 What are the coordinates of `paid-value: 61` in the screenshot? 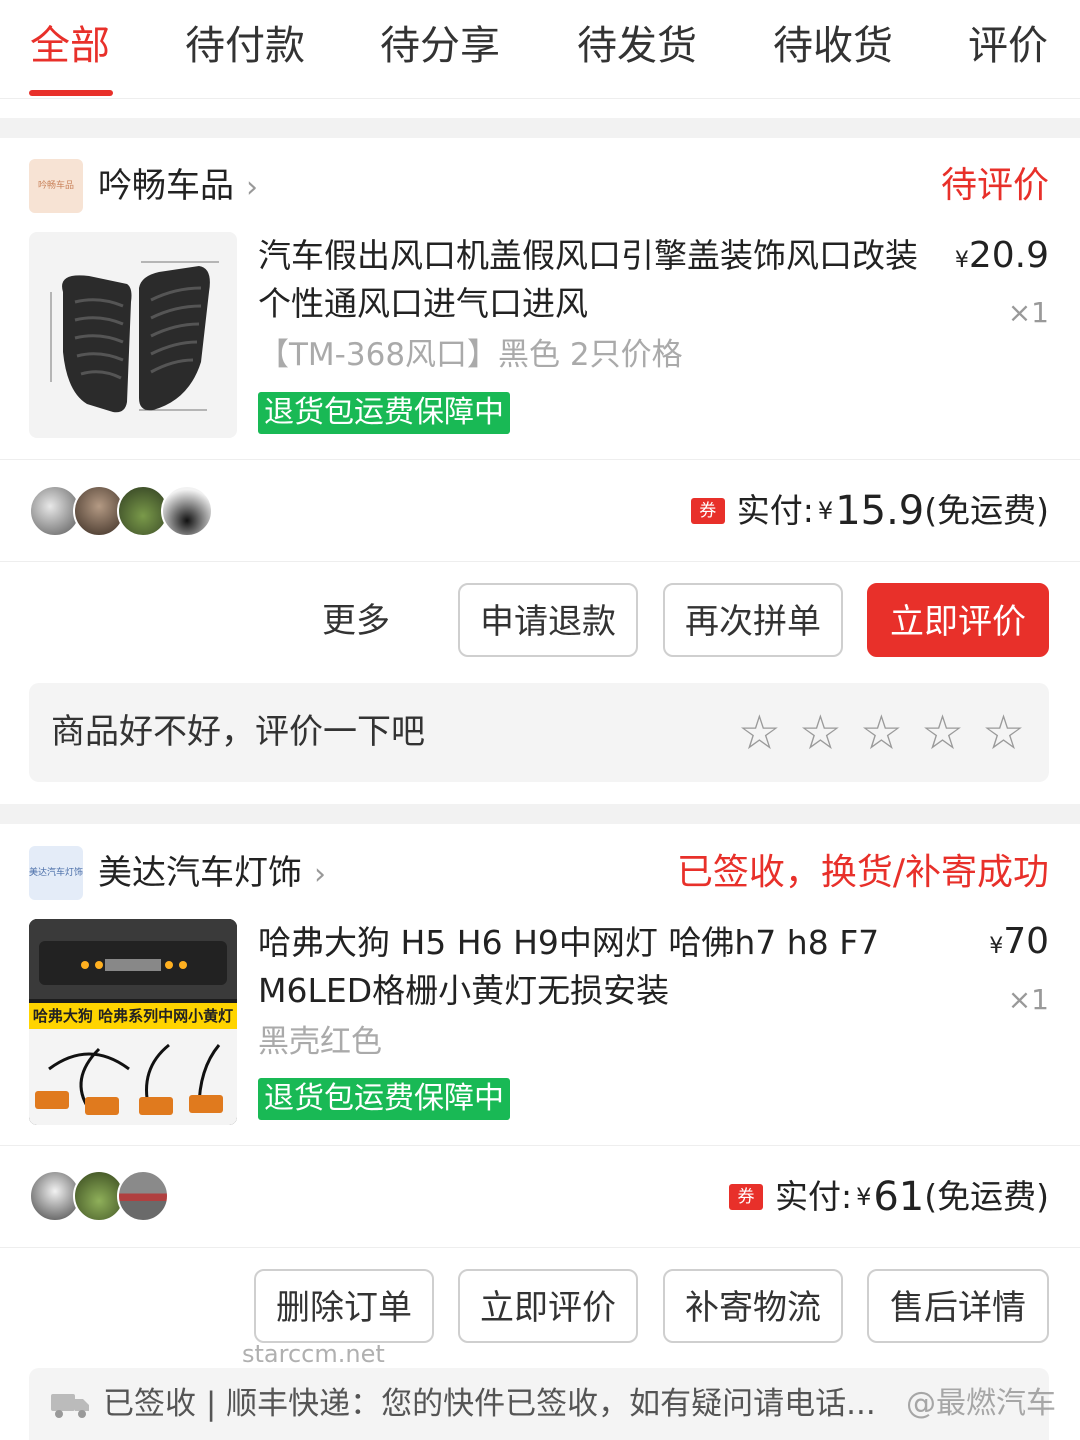 It's located at (899, 1197).